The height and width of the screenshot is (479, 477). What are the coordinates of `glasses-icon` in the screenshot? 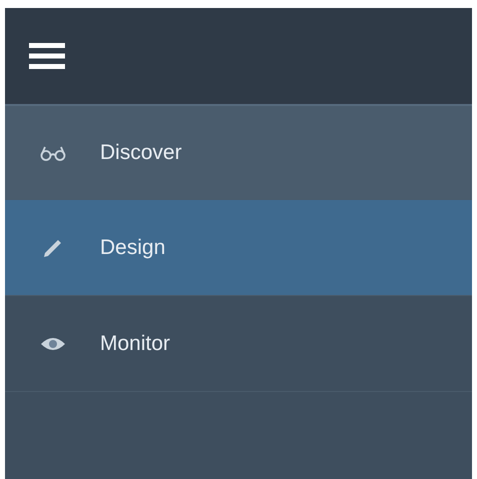 It's located at (53, 152).